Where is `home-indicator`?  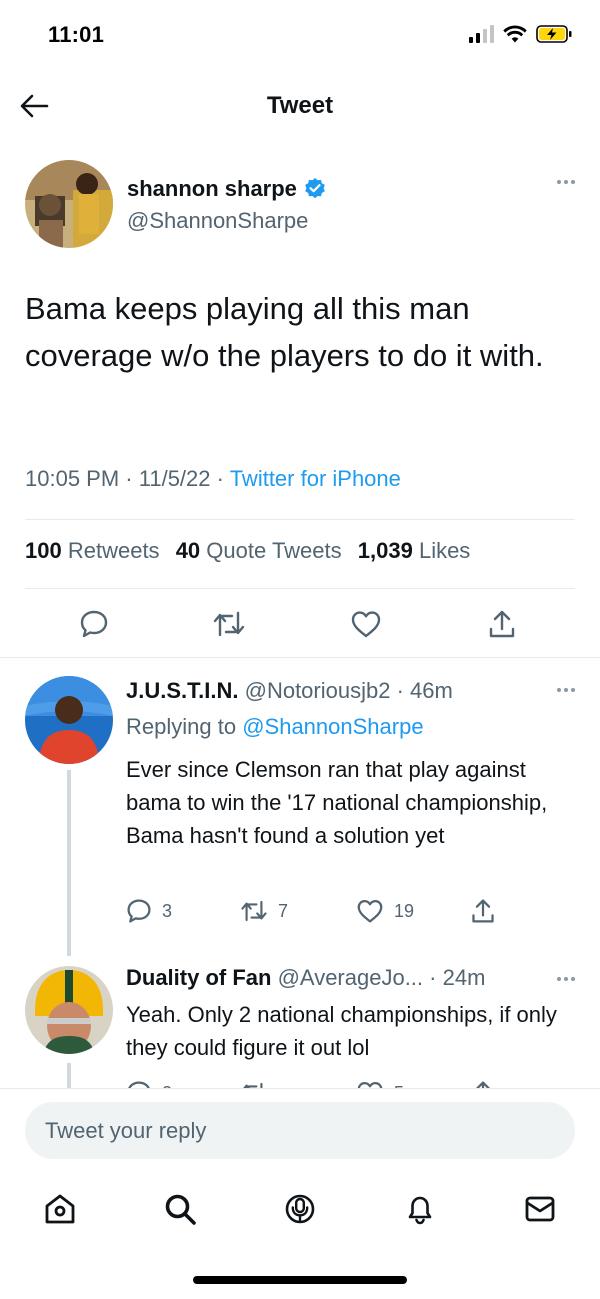
home-indicator is located at coordinates (300, 1280).